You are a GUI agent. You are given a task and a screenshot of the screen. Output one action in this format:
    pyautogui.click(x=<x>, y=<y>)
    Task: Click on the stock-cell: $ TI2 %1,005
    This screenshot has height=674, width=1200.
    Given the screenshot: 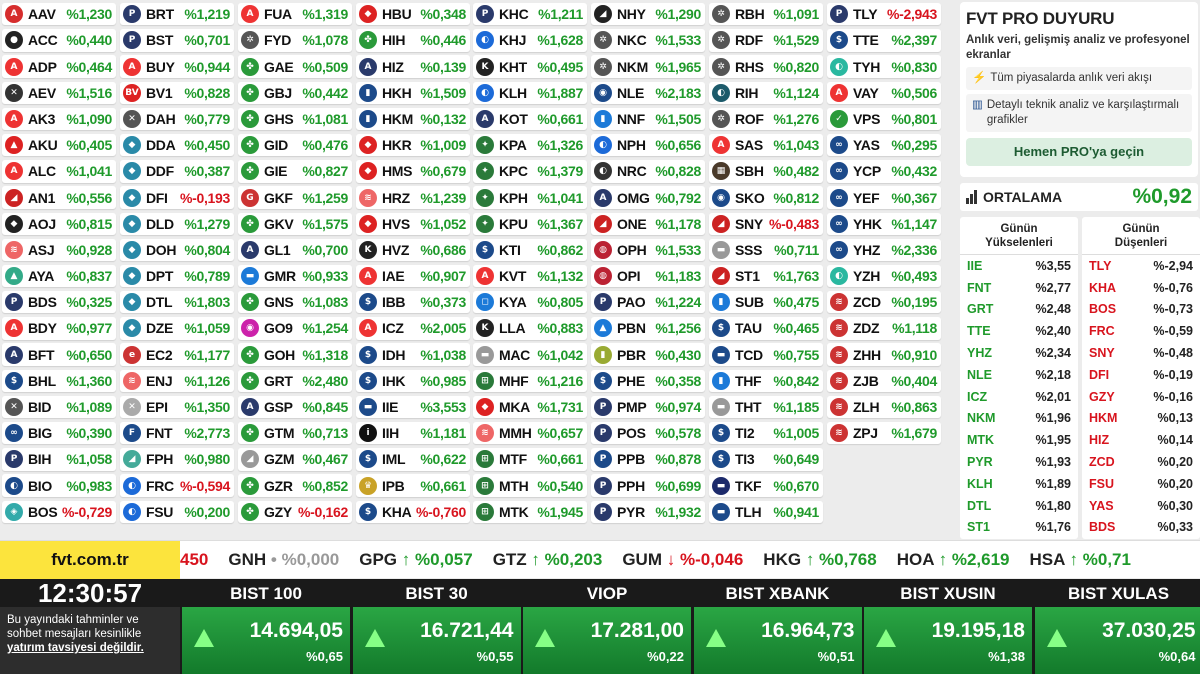 What is the action you would take?
    pyautogui.click(x=766, y=433)
    